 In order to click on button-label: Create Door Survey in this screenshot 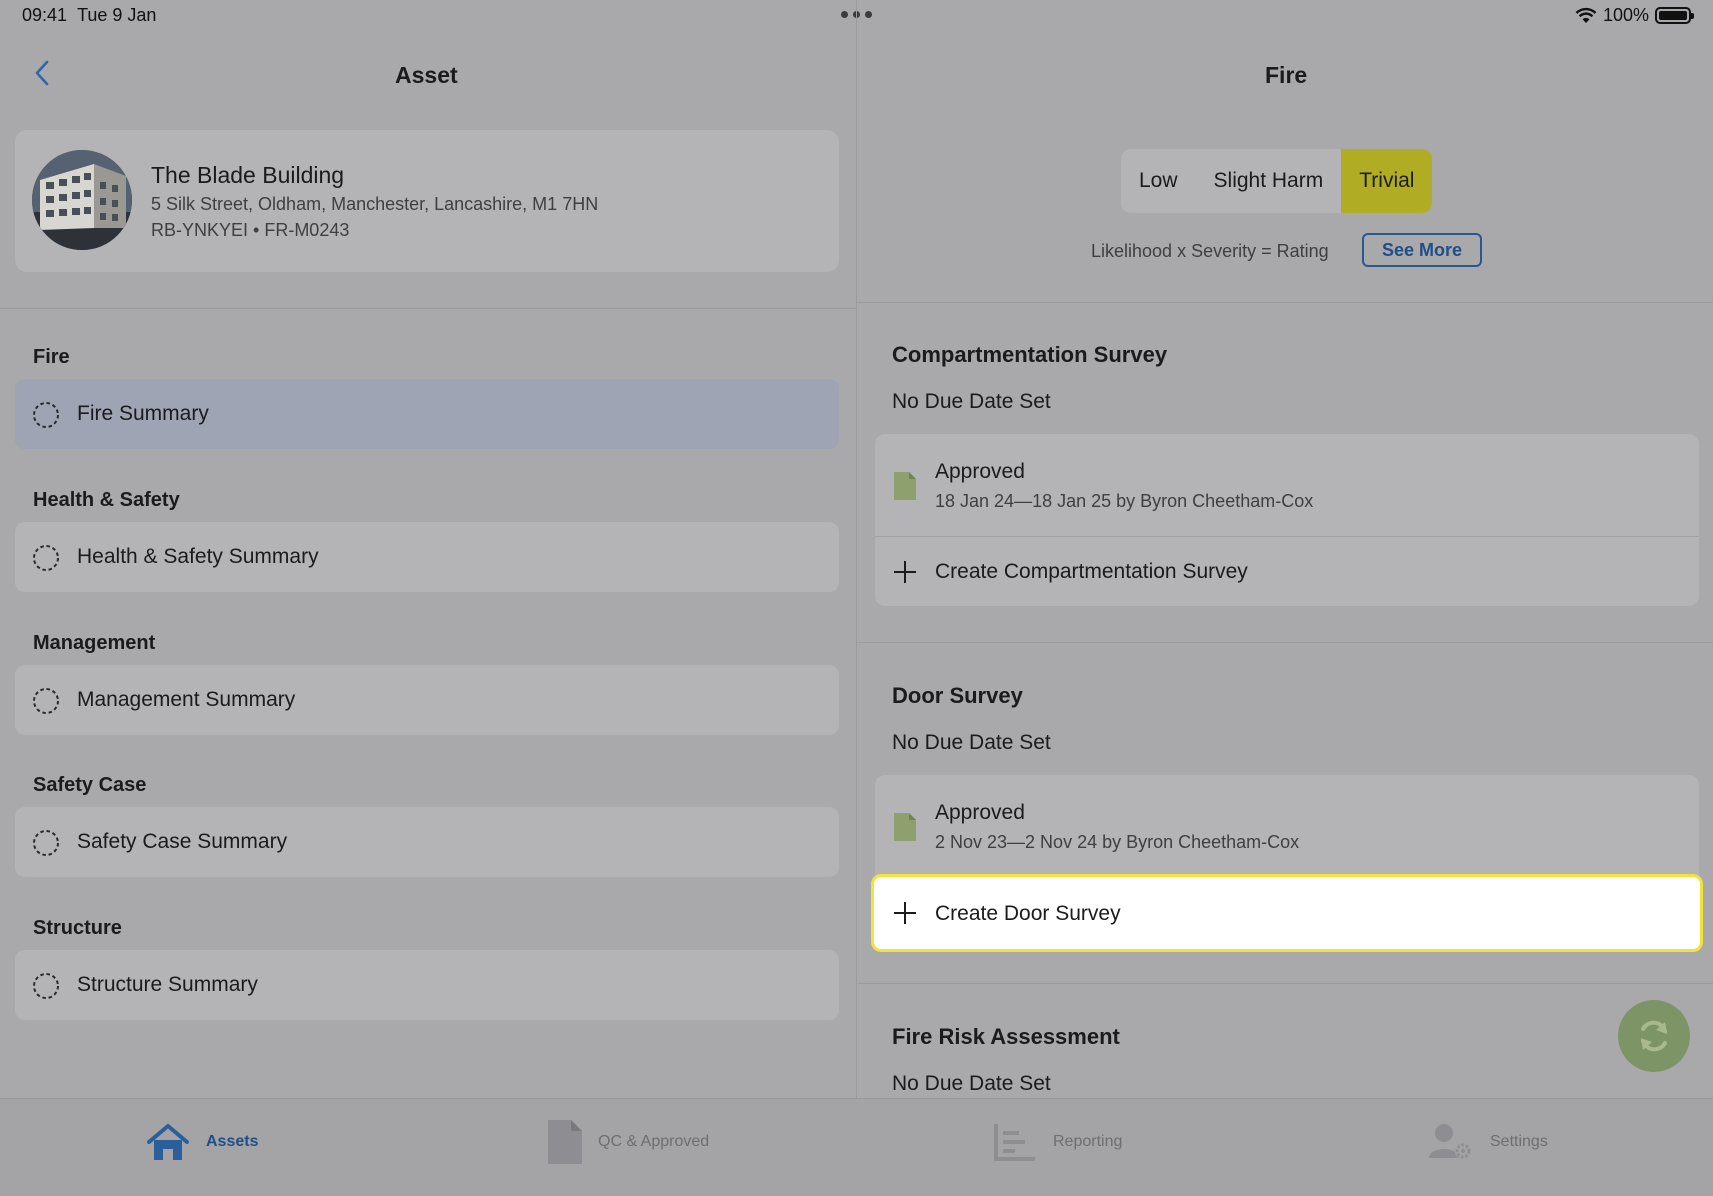, I will do `click(1028, 913)`.